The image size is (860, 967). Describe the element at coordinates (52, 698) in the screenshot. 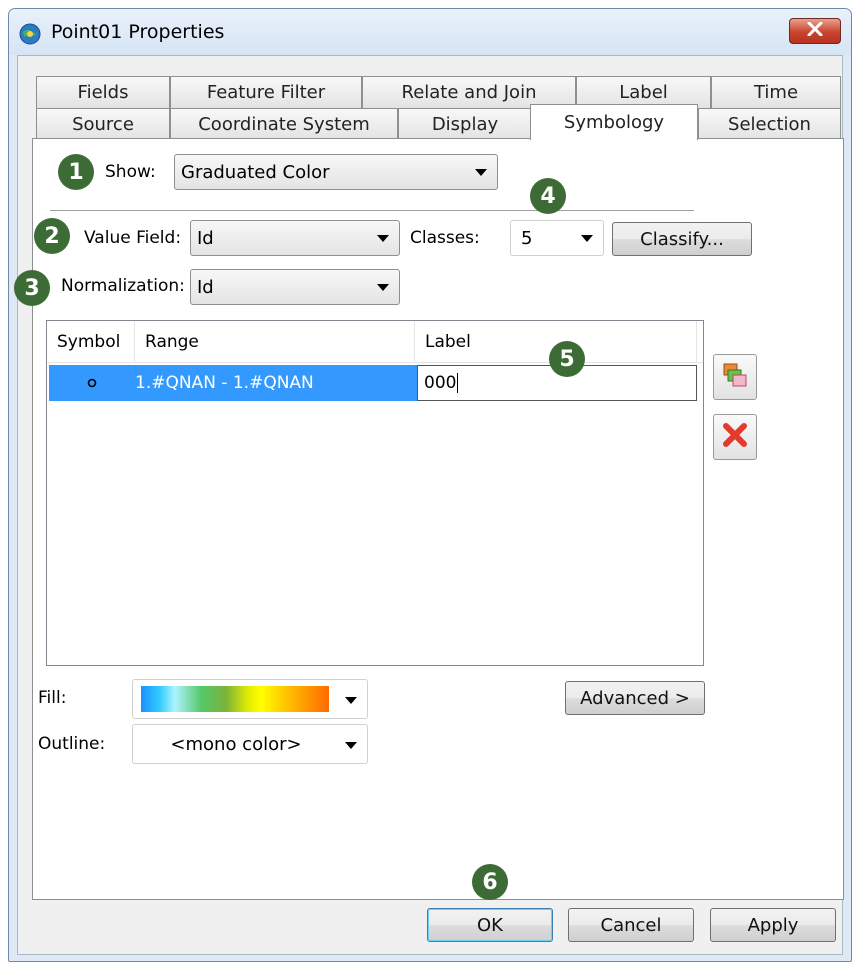

I see `fill-label: Fill:` at that location.